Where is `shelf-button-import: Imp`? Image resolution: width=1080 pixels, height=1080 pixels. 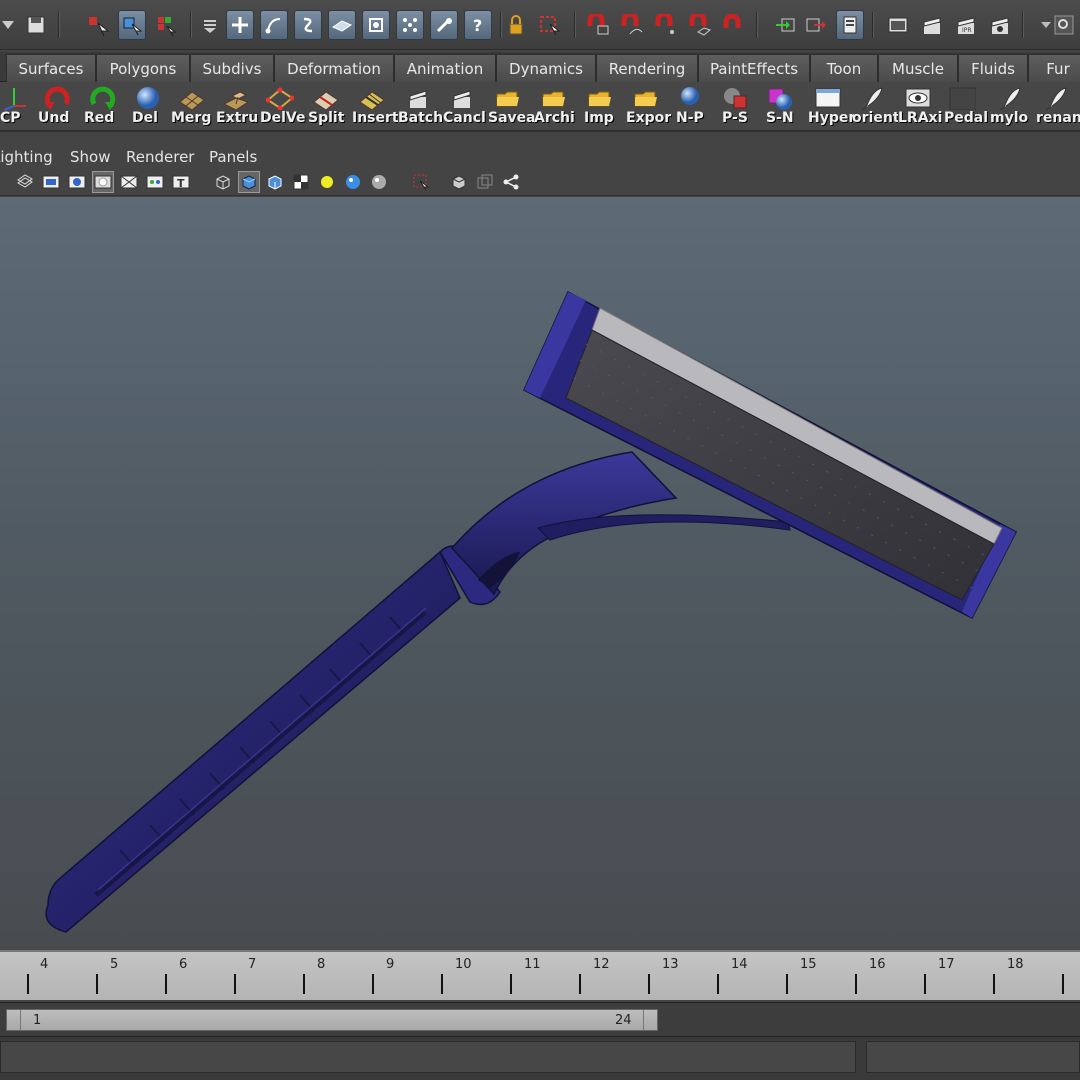
shelf-button-import: Imp is located at coordinates (600, 106).